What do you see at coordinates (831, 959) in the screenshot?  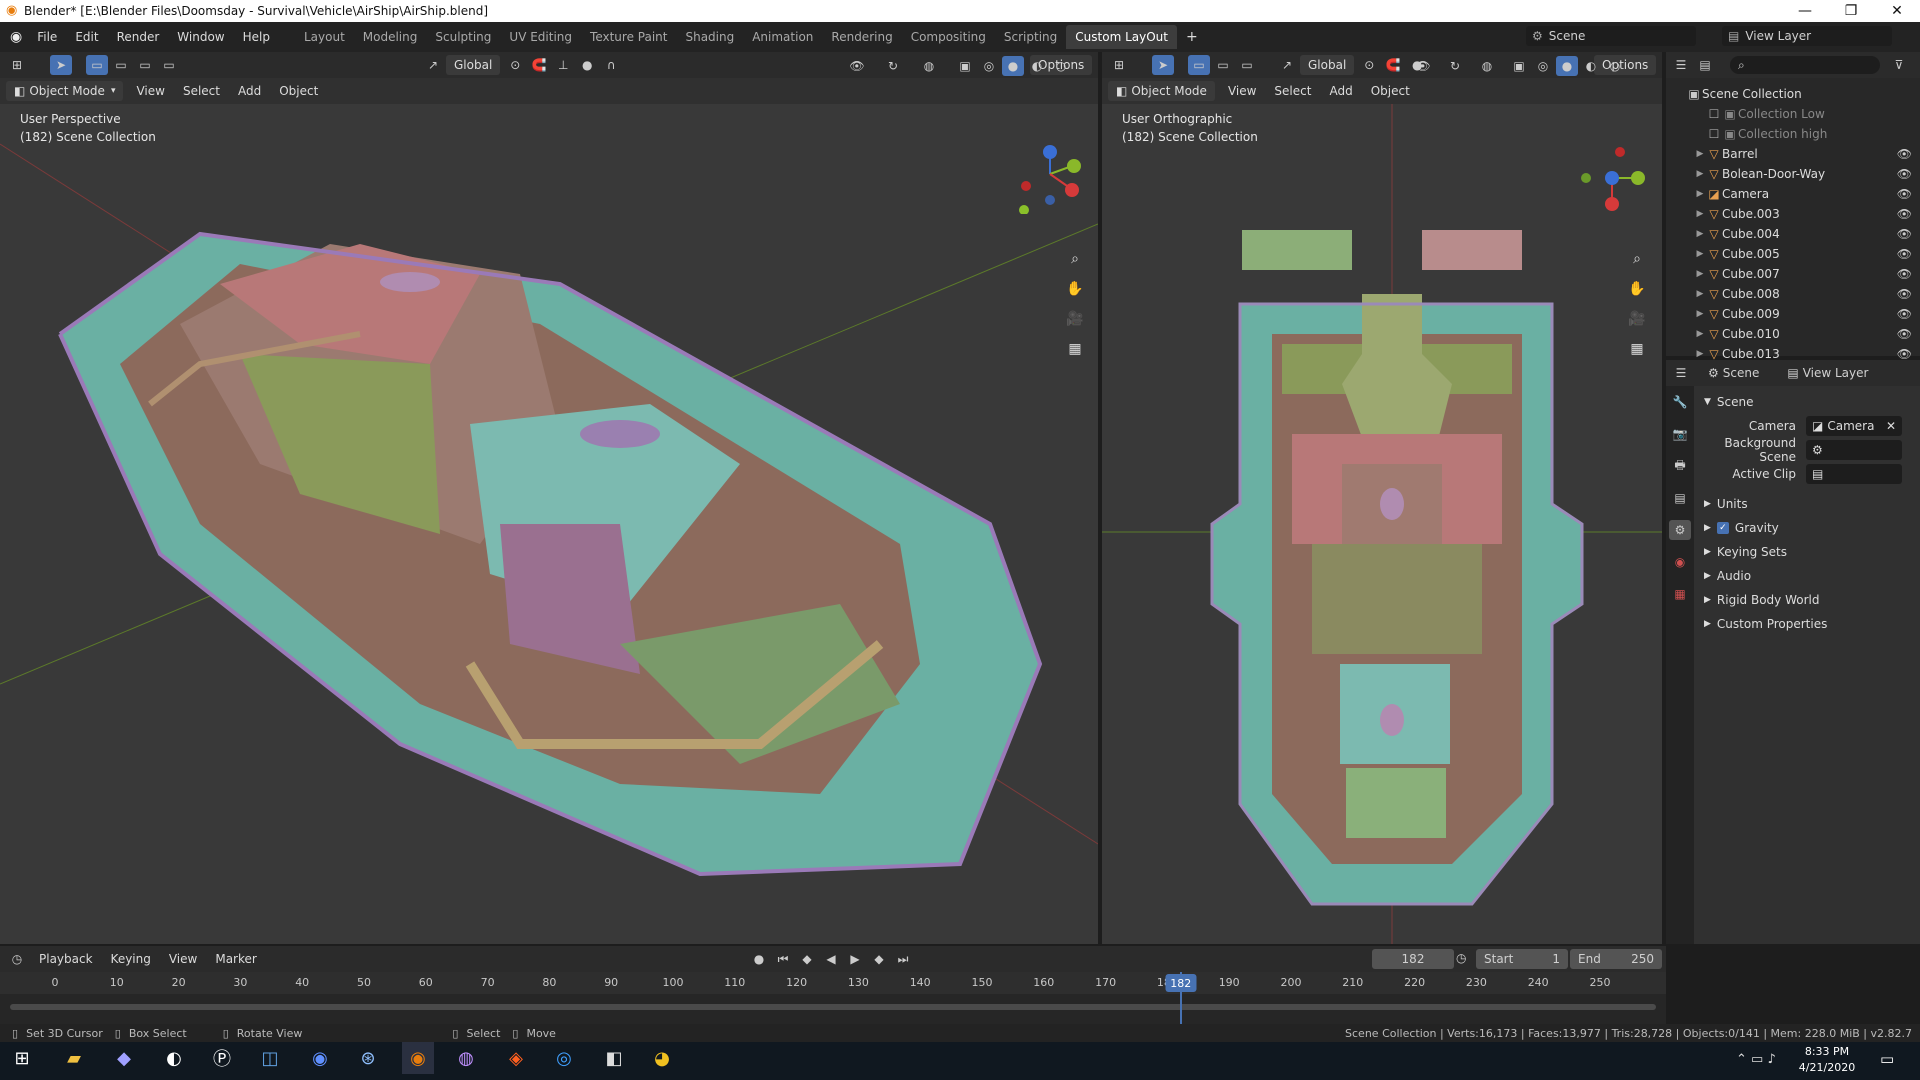 I see `play-reverse-icon: ◀` at bounding box center [831, 959].